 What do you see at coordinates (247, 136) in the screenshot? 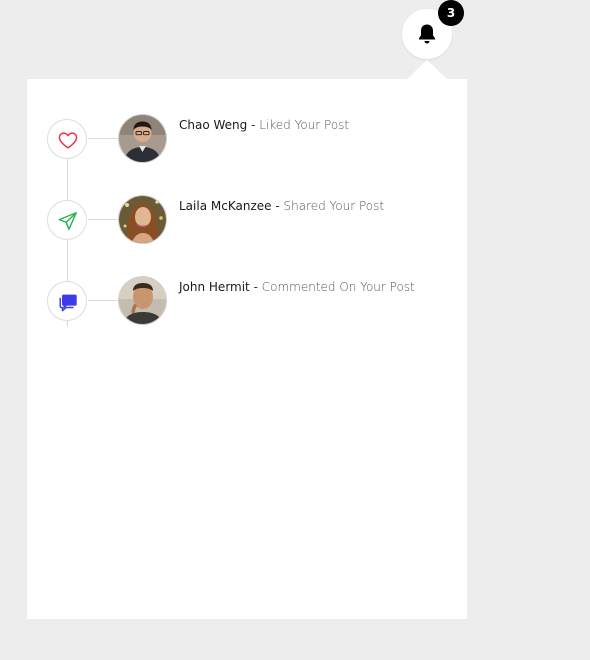
I see `notification-item: Chao Weng - Liked Your Post` at bounding box center [247, 136].